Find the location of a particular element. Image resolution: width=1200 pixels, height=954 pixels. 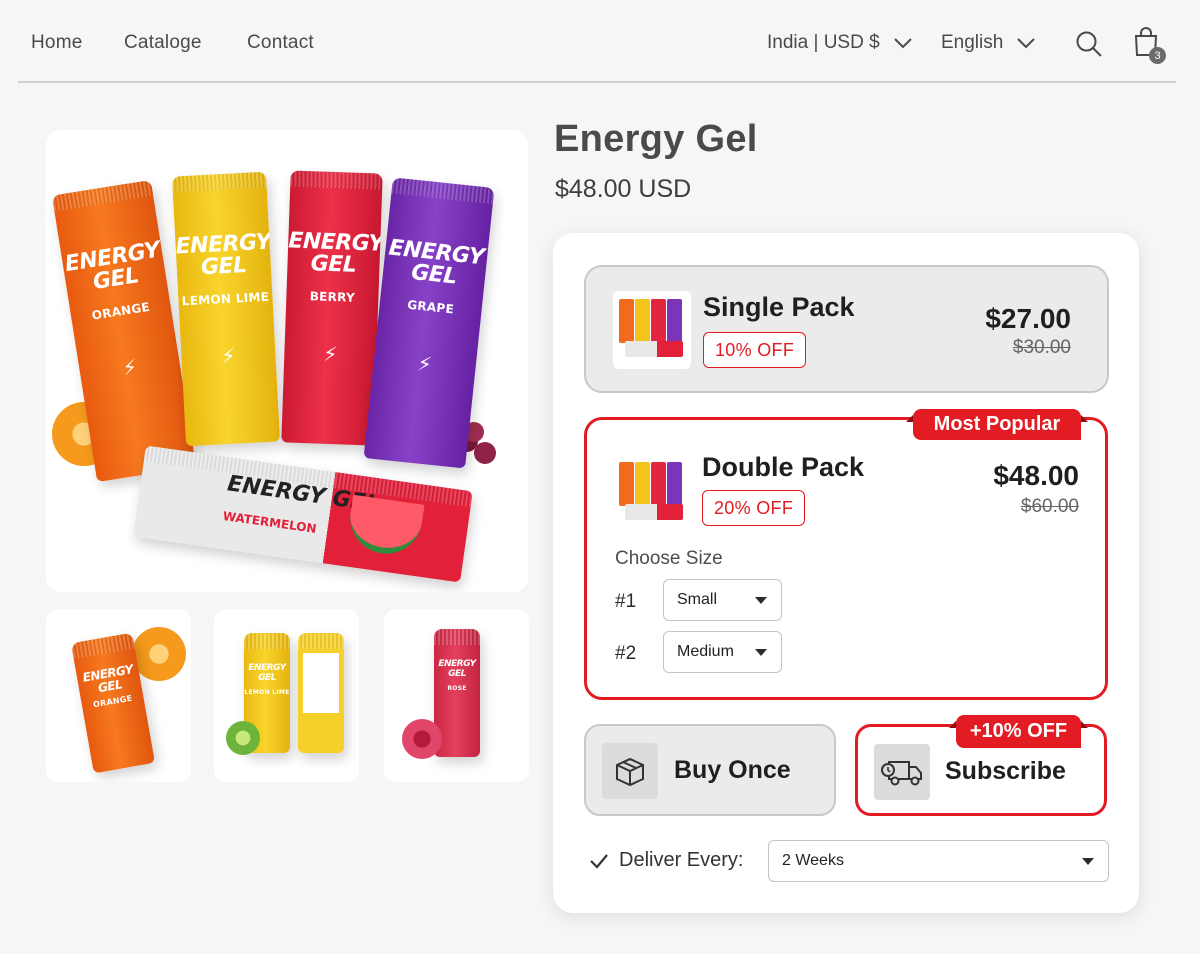

choose-size-label: Choose Size is located at coordinates (669, 558).